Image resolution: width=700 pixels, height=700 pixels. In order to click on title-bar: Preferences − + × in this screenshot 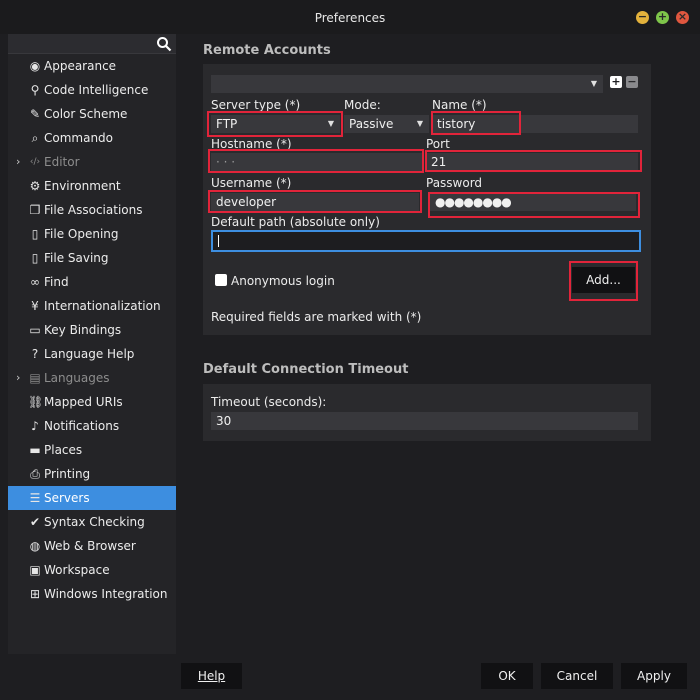, I will do `click(350, 17)`.